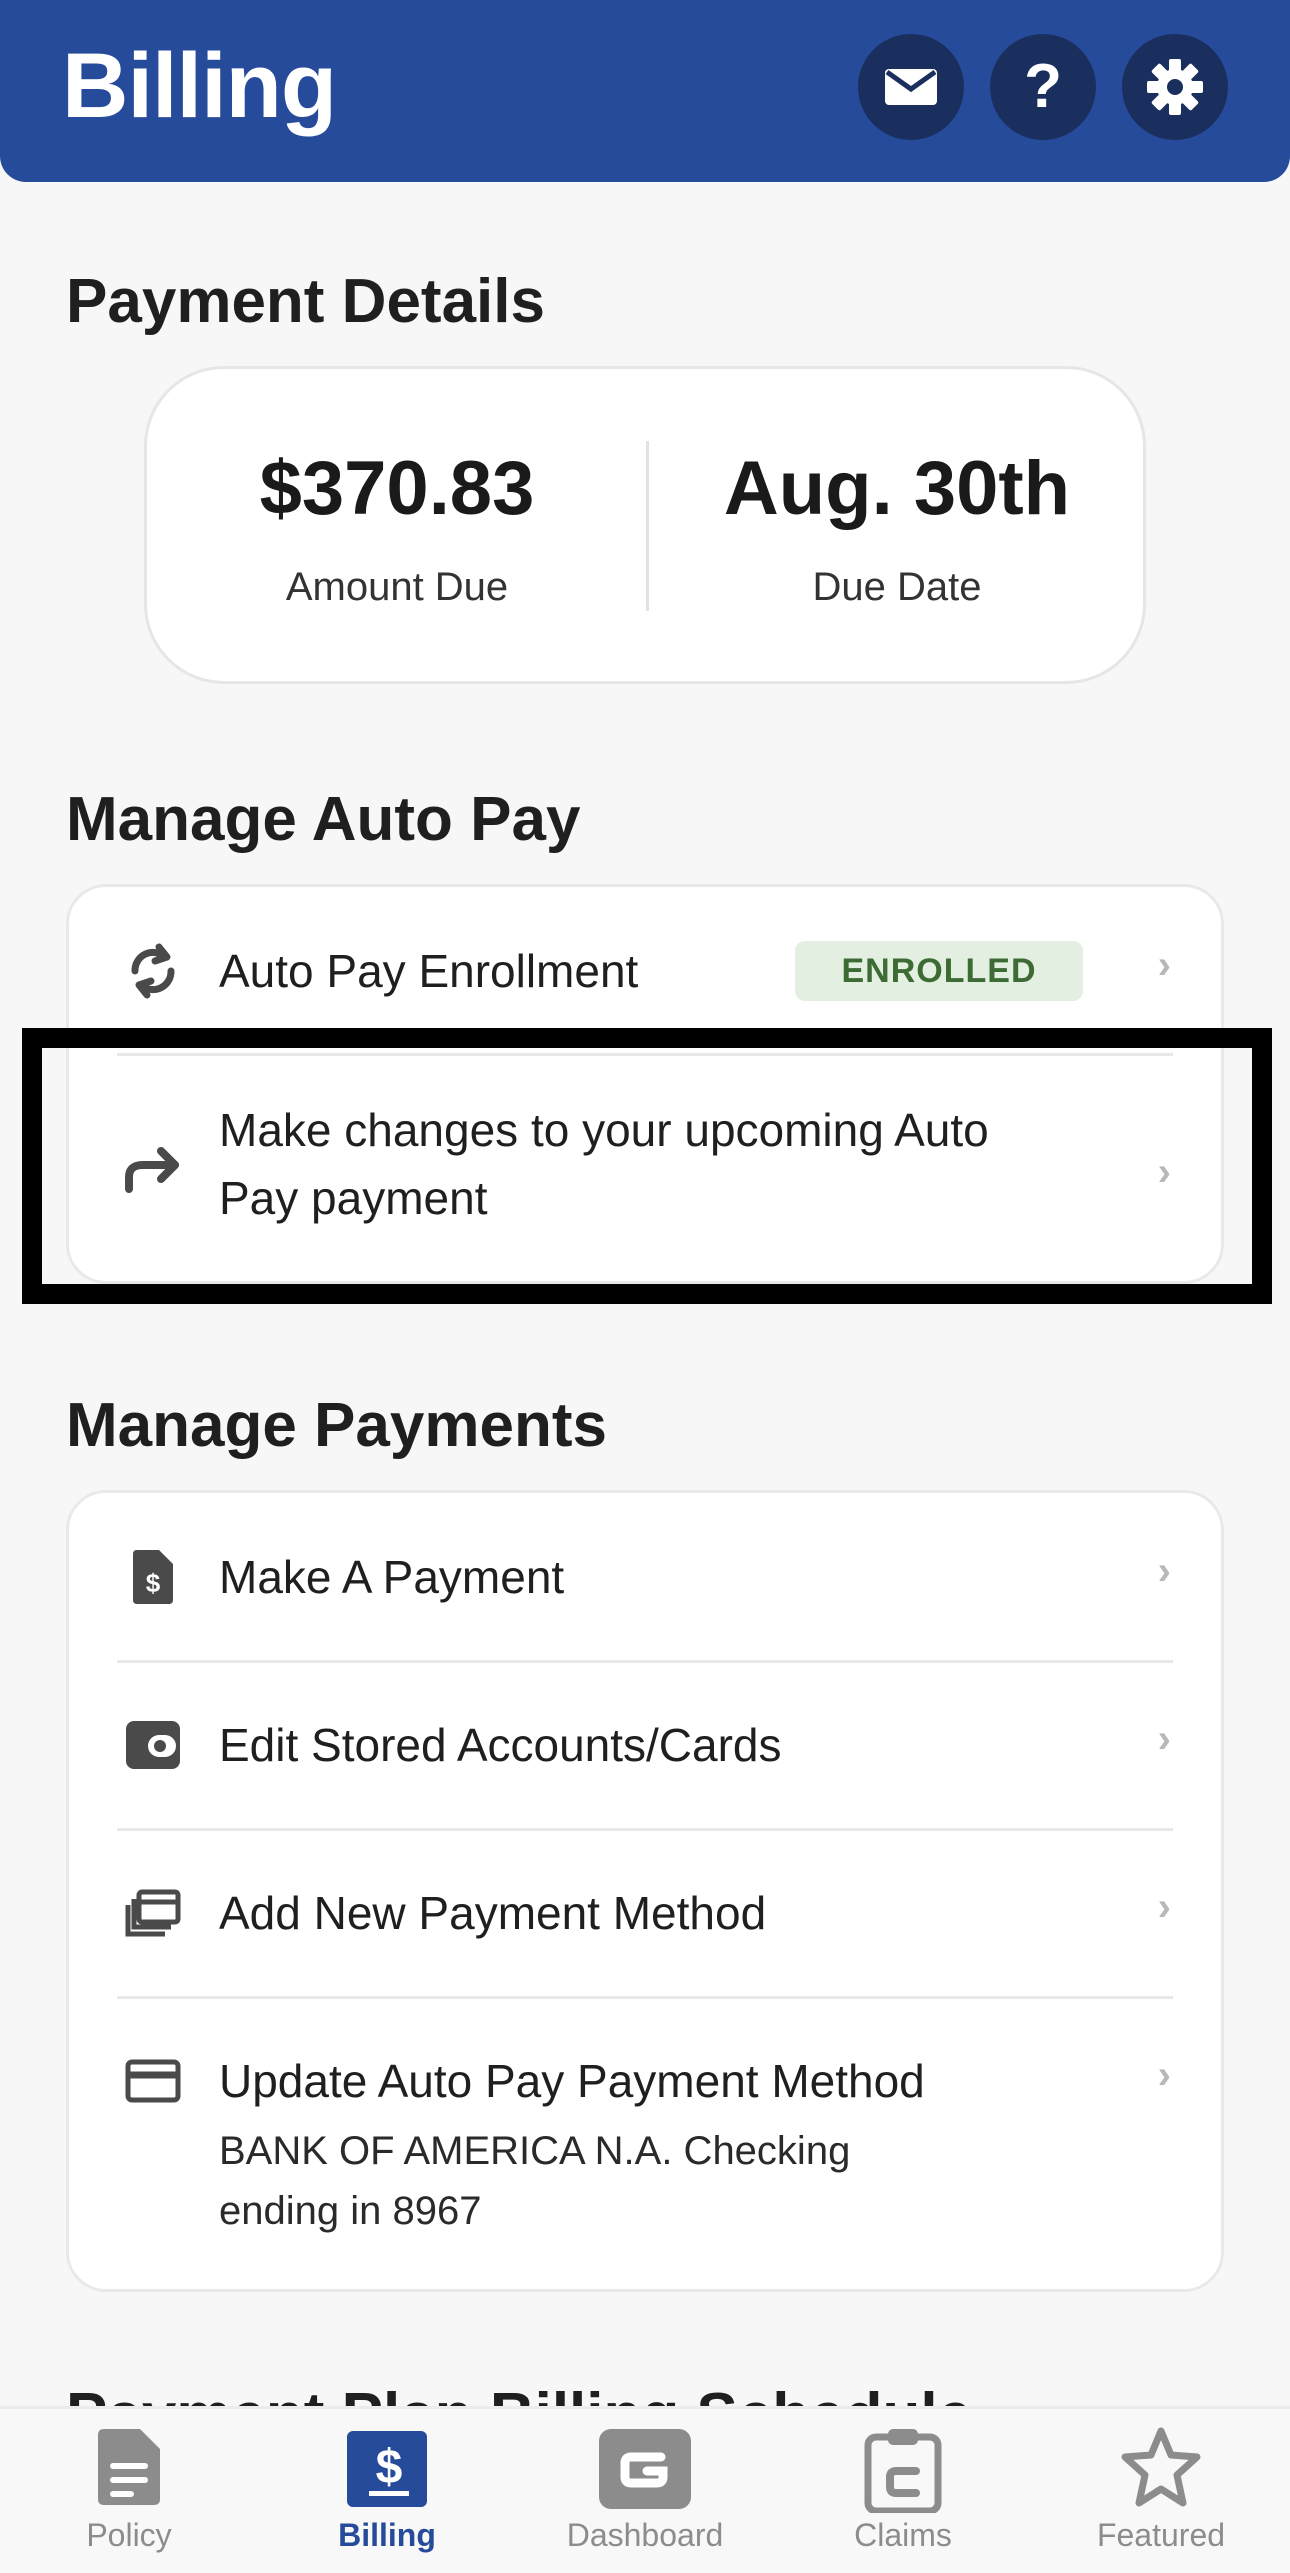 Image resolution: width=1290 pixels, height=2573 pixels. What do you see at coordinates (129, 2469) in the screenshot?
I see `policy-icon` at bounding box center [129, 2469].